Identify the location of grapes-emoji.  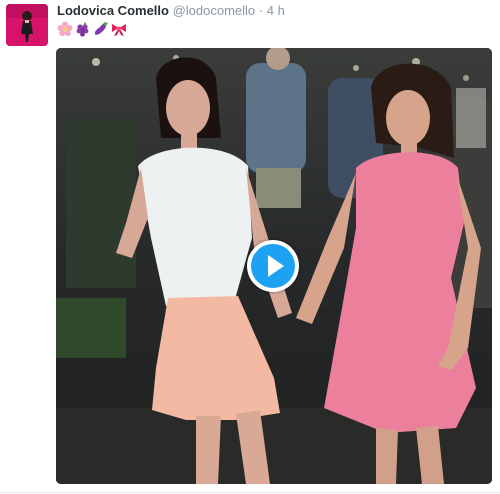
(83, 29).